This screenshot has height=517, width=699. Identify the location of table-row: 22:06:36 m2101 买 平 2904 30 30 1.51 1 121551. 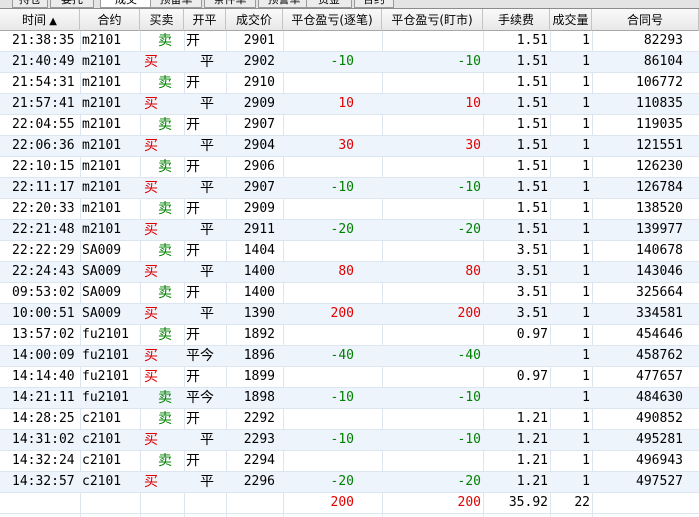
(349, 146).